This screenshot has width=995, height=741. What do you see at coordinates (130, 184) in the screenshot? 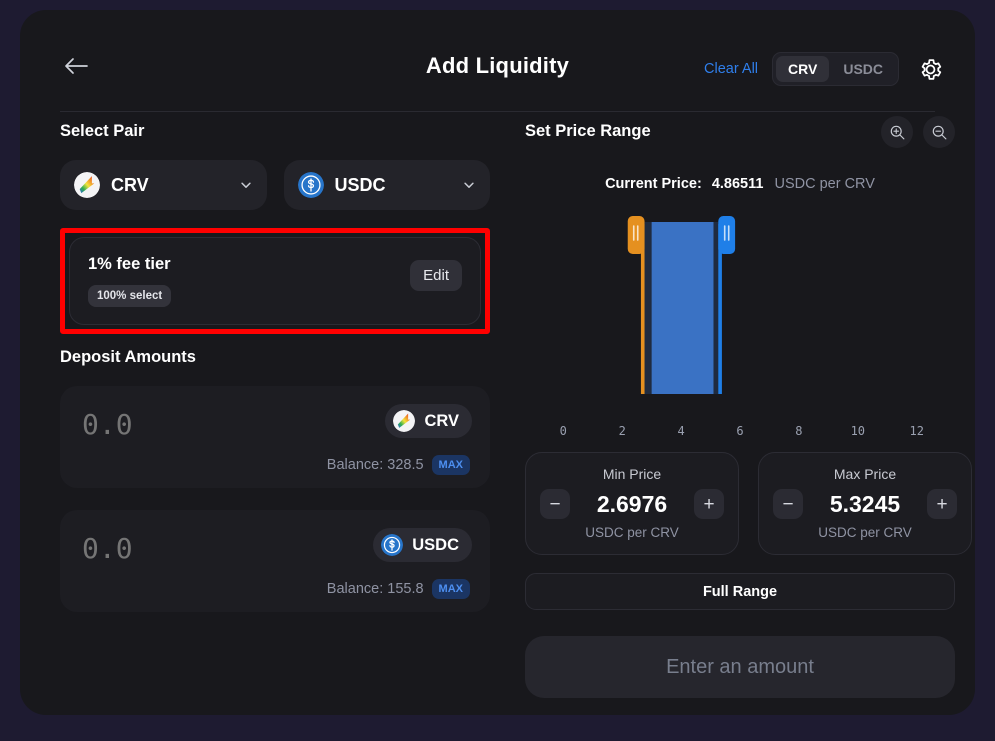
I see `token-select-crv-label: CRV` at bounding box center [130, 184].